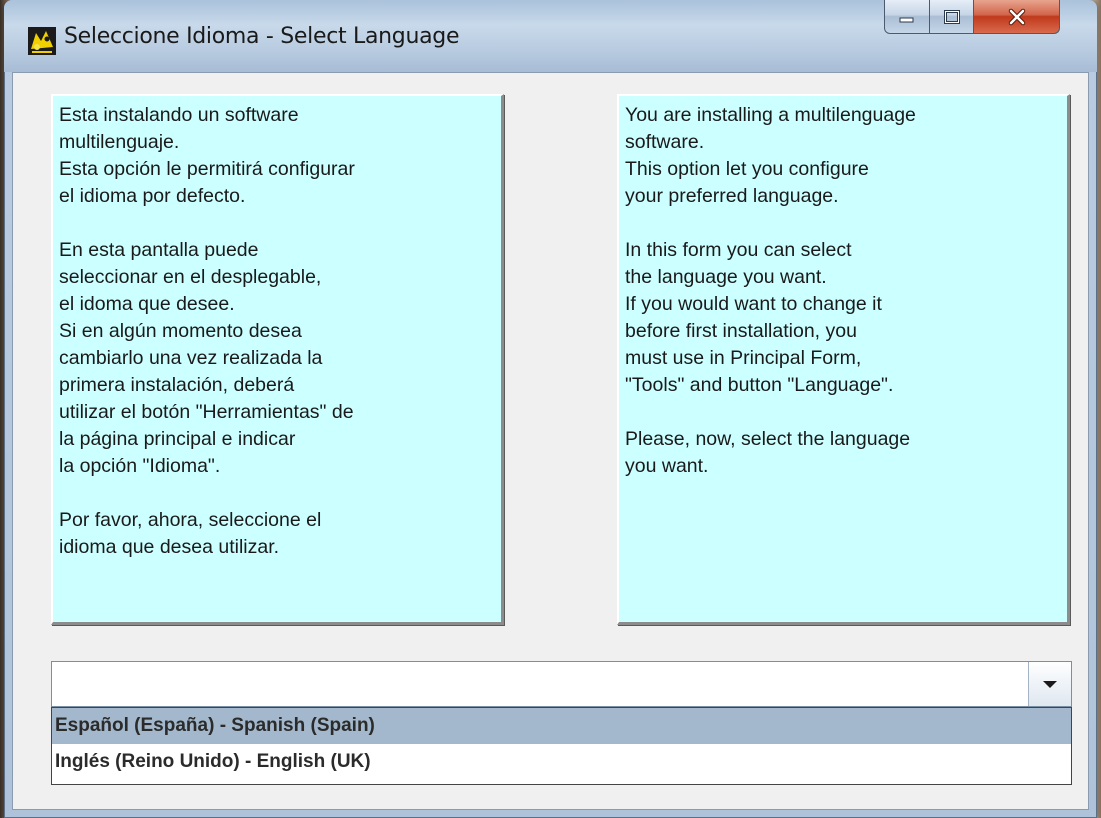 The width and height of the screenshot is (1101, 818). I want to click on title-bar: Seleccione Idioma - Select Language, so click(550, 36).